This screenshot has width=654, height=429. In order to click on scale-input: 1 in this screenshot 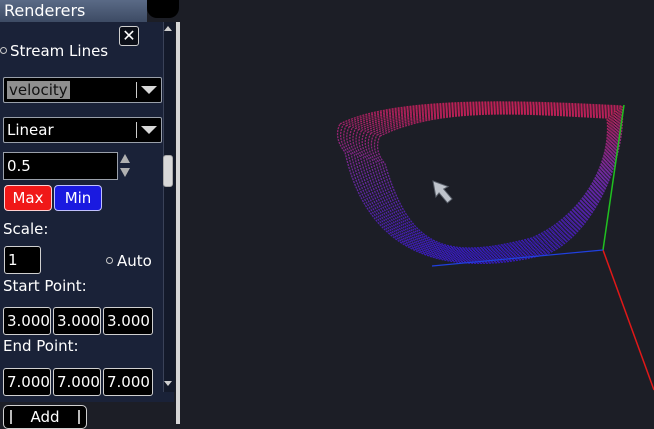, I will do `click(22, 260)`.